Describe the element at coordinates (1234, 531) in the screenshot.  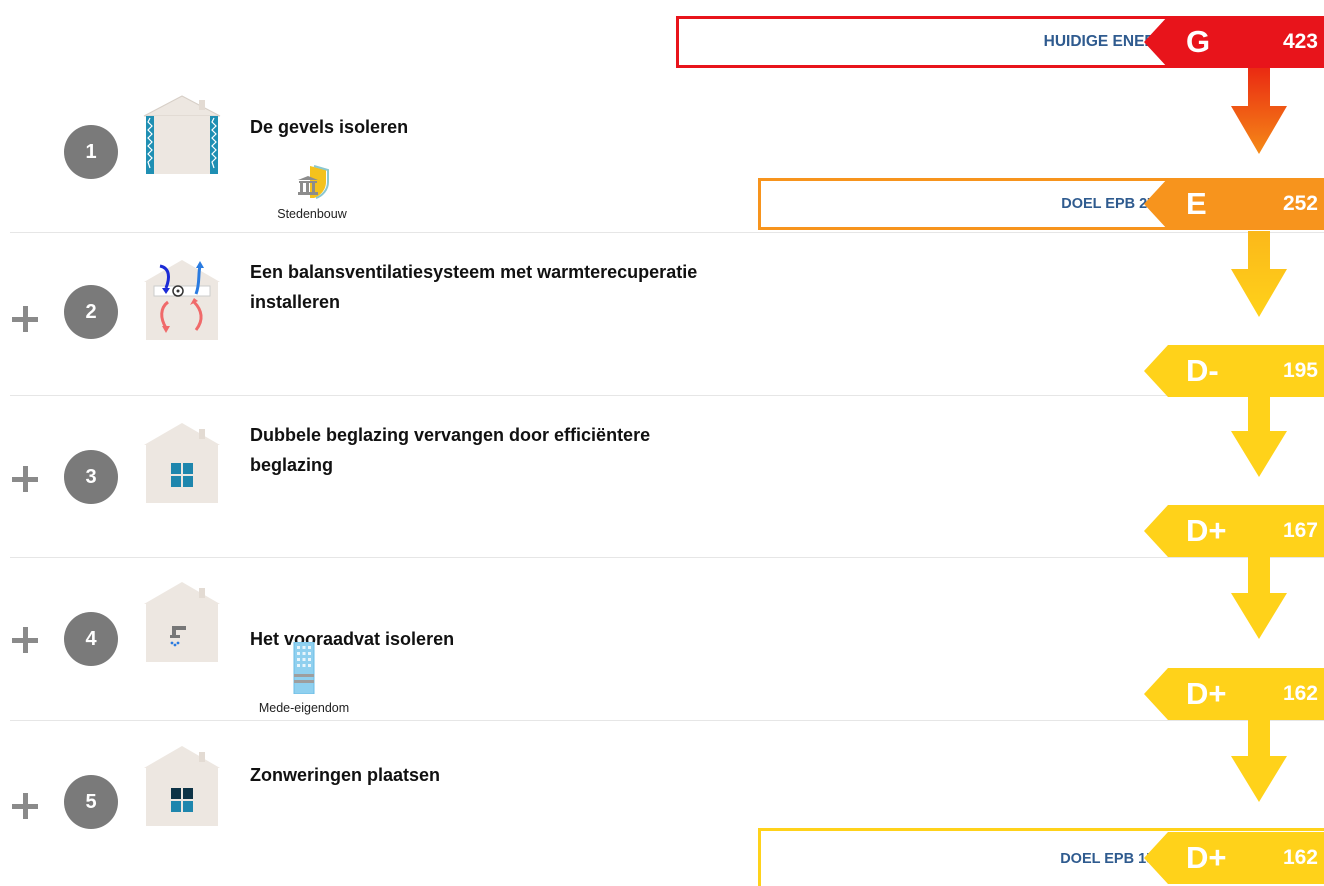
I see `energy-tag-step-3: D+ 167` at that location.